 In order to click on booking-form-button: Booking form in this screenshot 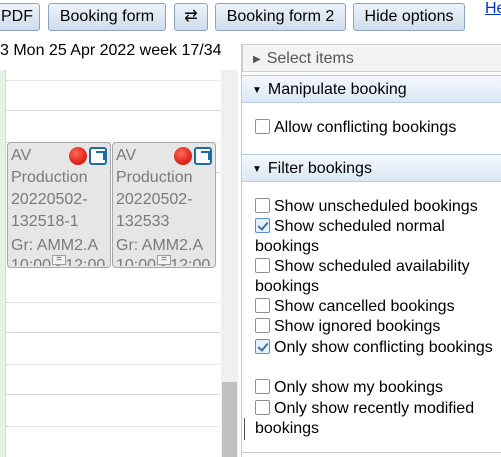, I will do `click(107, 17)`.